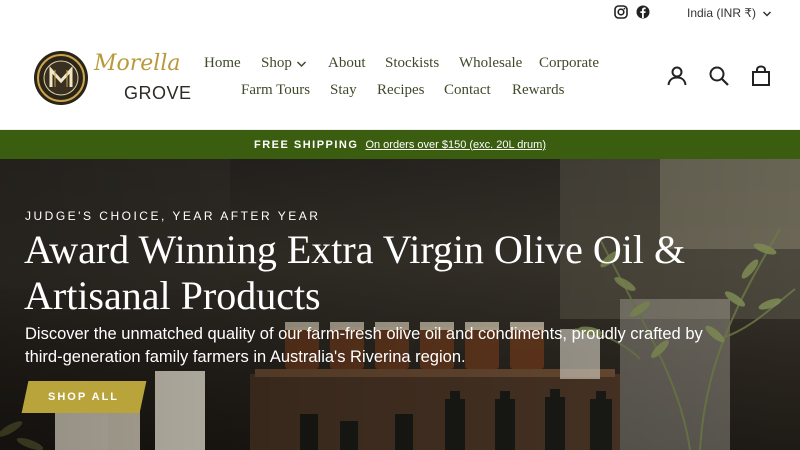  I want to click on nav-rewards: Rewards, so click(542, 90).